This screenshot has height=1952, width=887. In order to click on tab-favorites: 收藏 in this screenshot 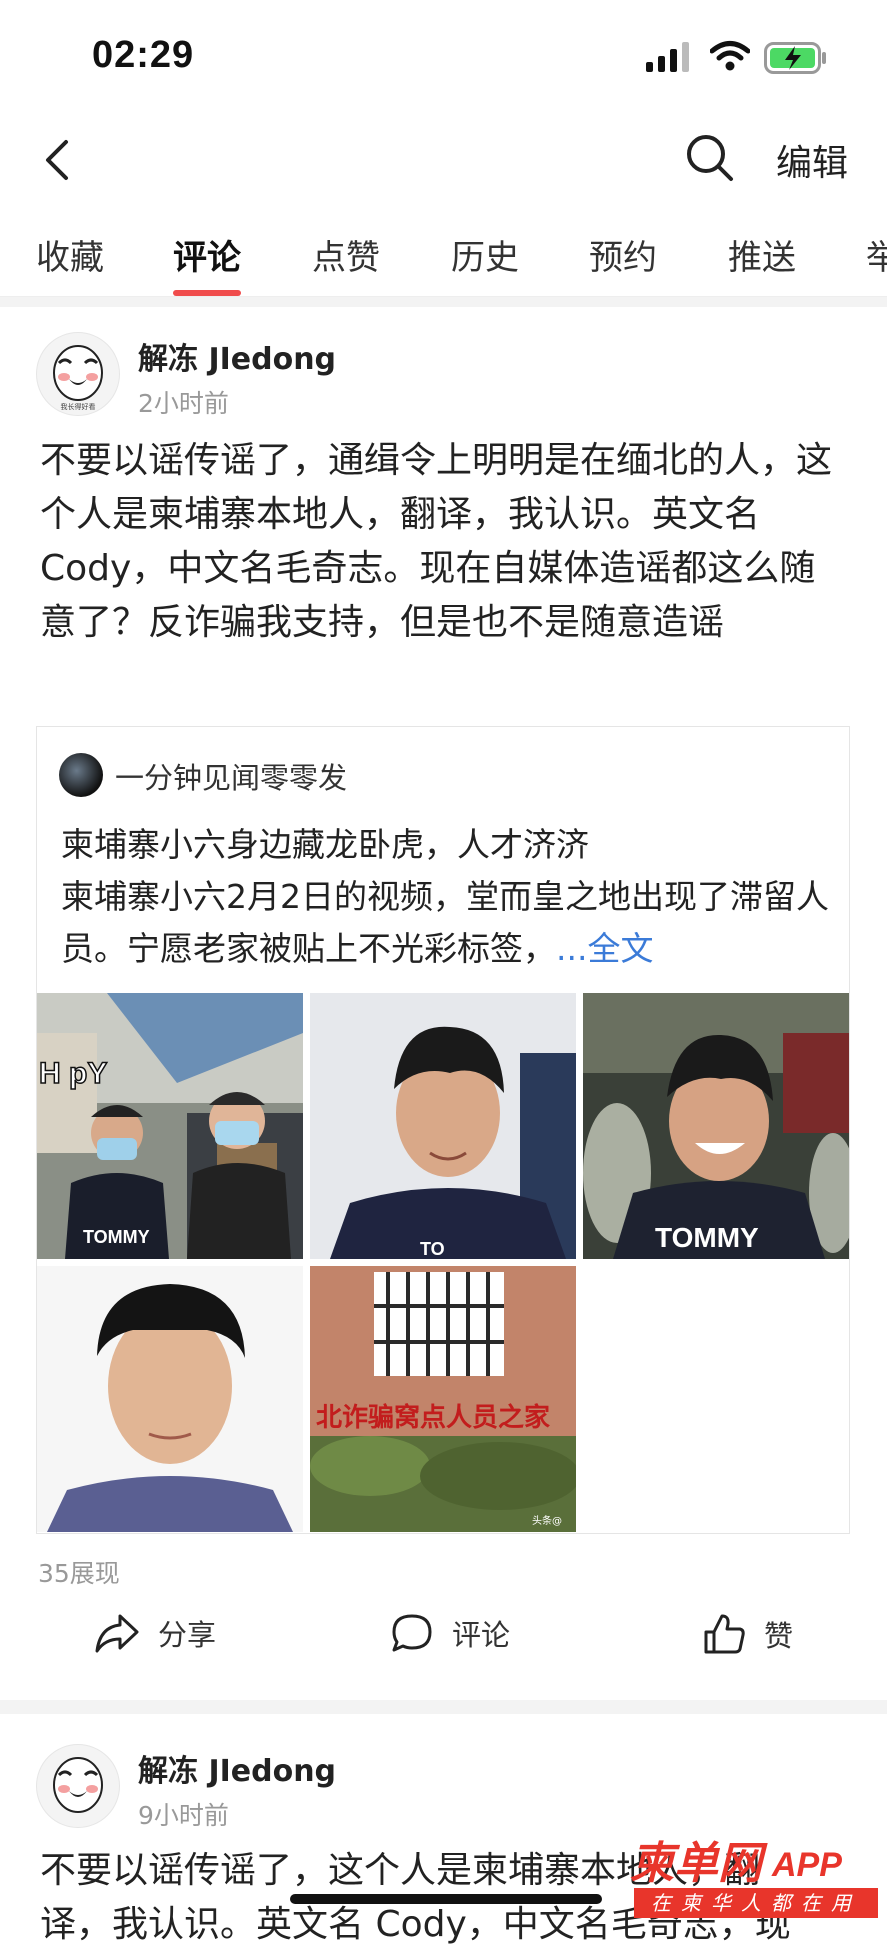, I will do `click(70, 254)`.